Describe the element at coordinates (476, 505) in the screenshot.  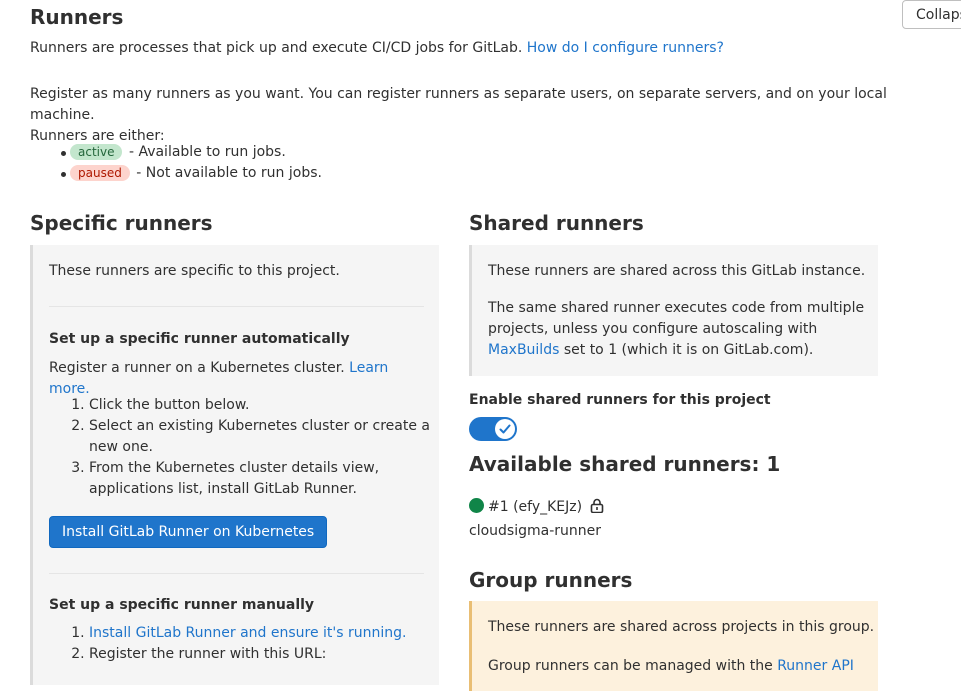
I see `online-status-icon` at that location.